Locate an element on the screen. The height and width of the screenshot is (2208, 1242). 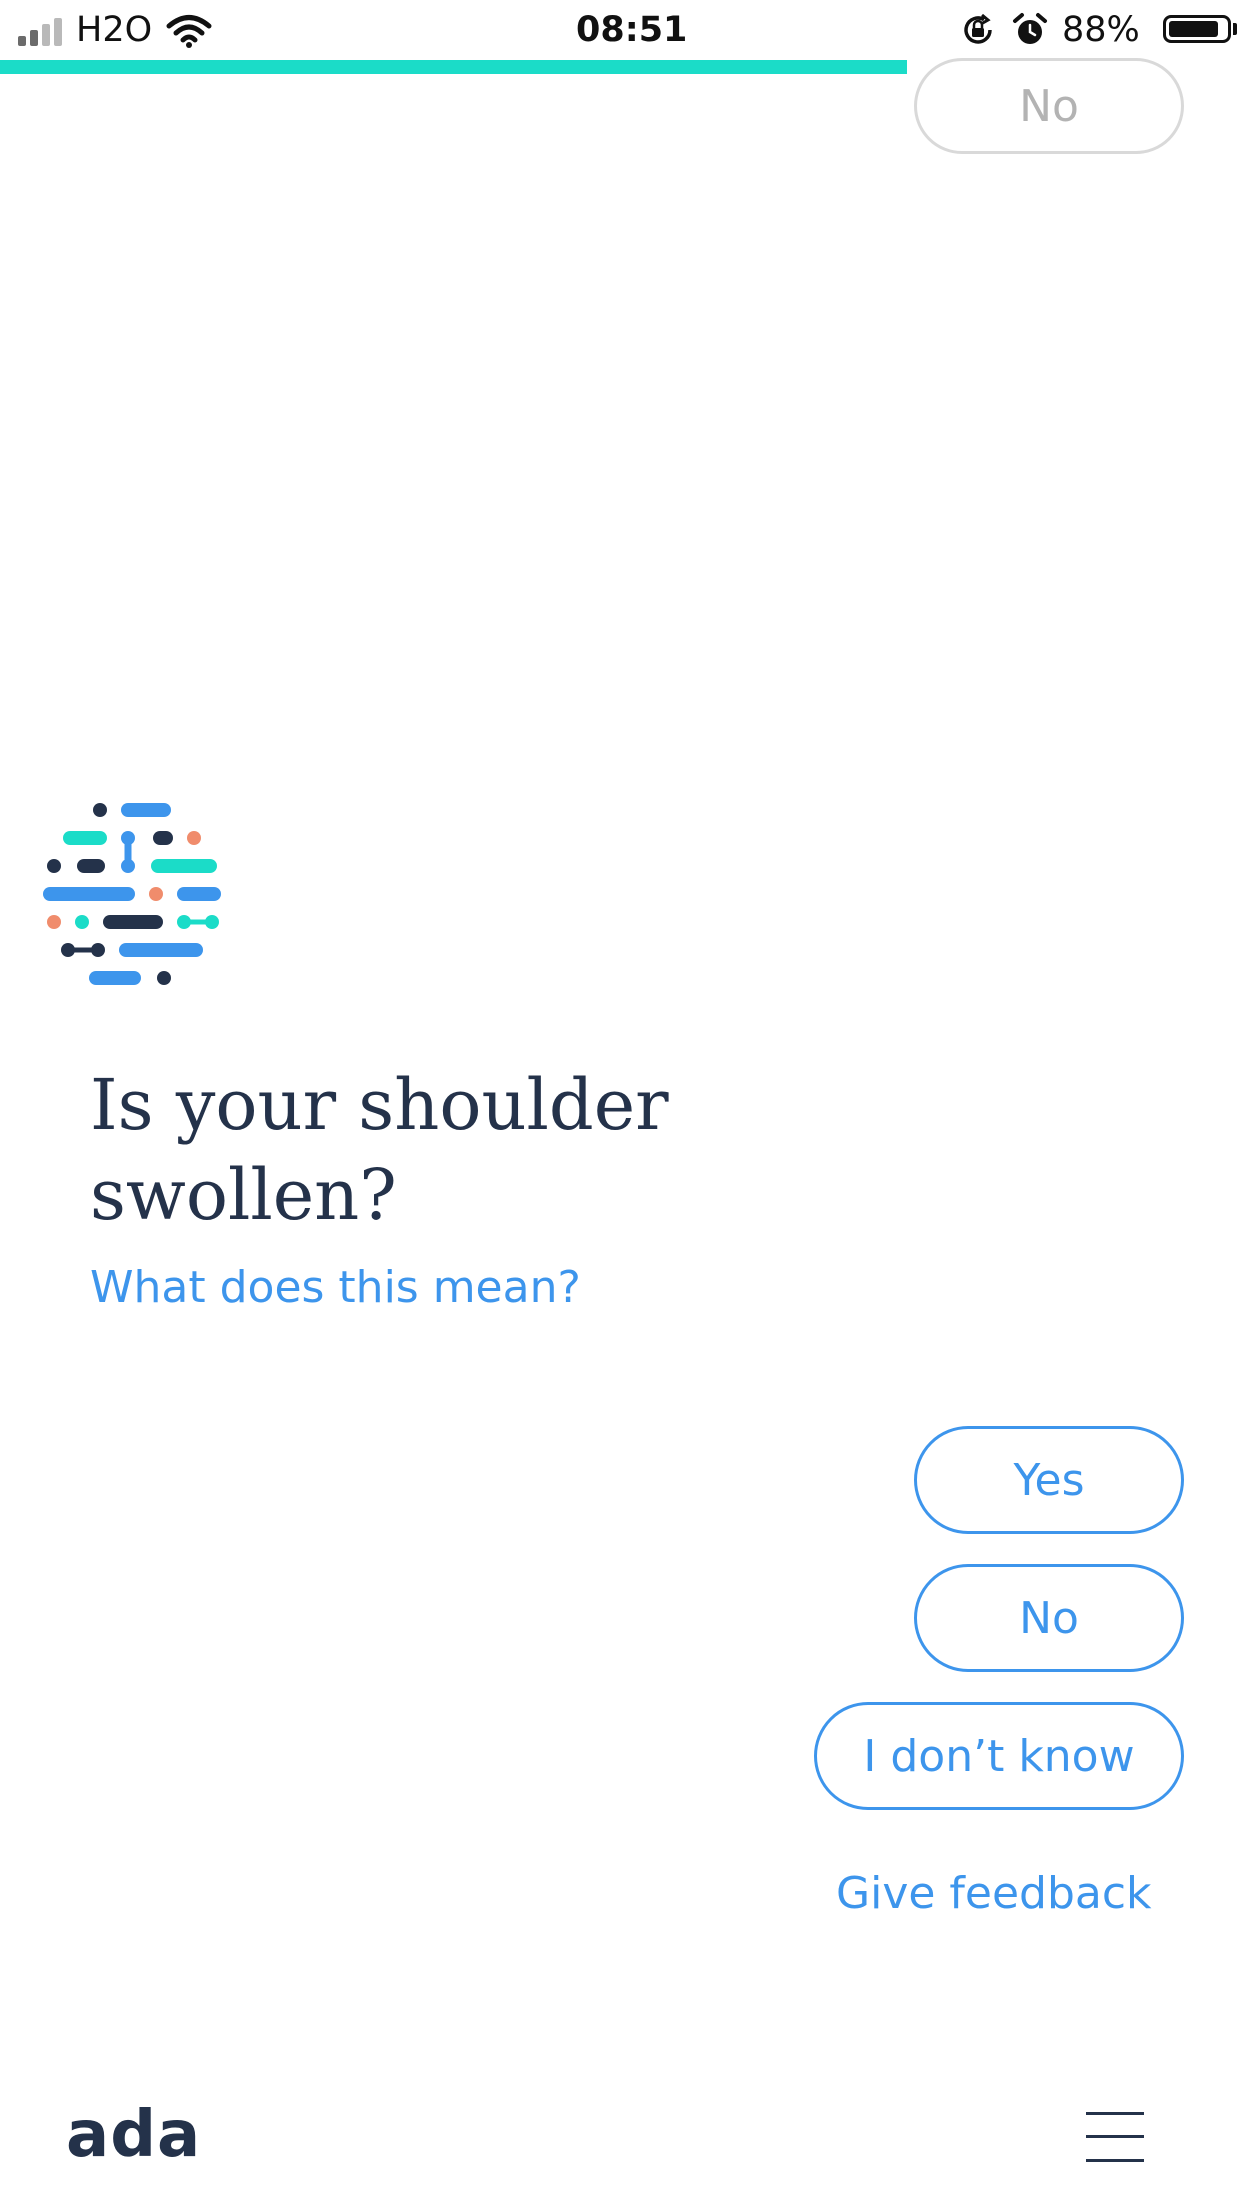
status-bar: H2O 08:51 88% is located at coordinates (621, 31).